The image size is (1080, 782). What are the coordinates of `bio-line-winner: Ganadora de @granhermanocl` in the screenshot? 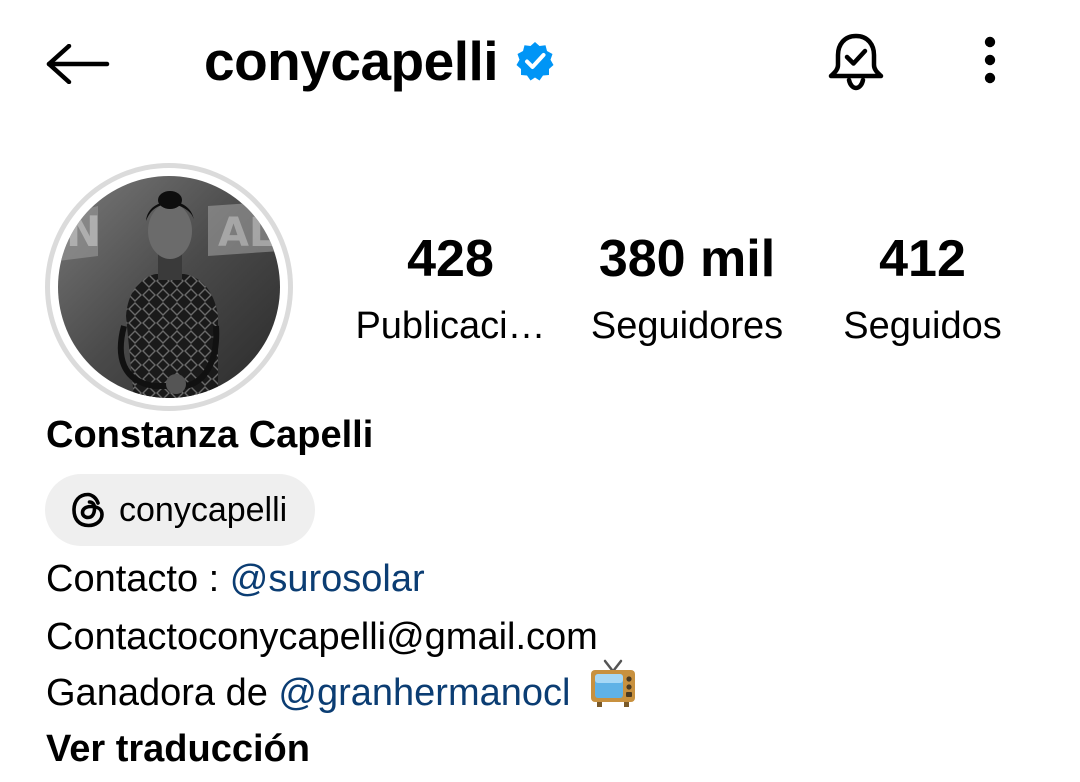 It's located at (341, 690).